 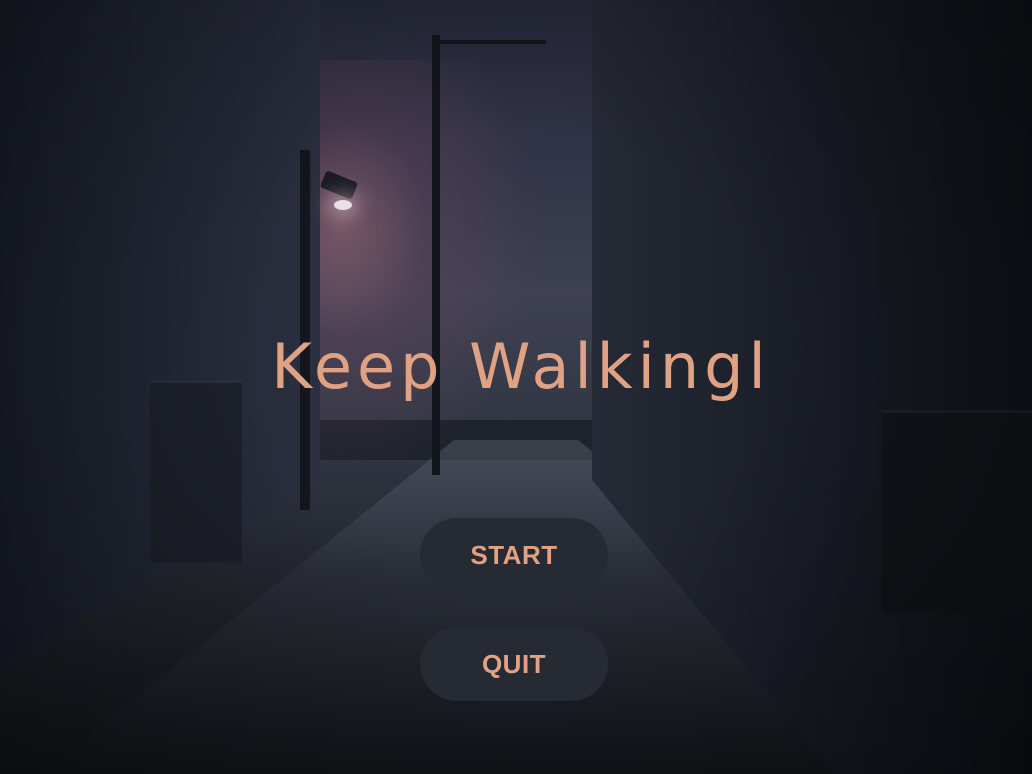 I want to click on right-dumpster, so click(x=957, y=511).